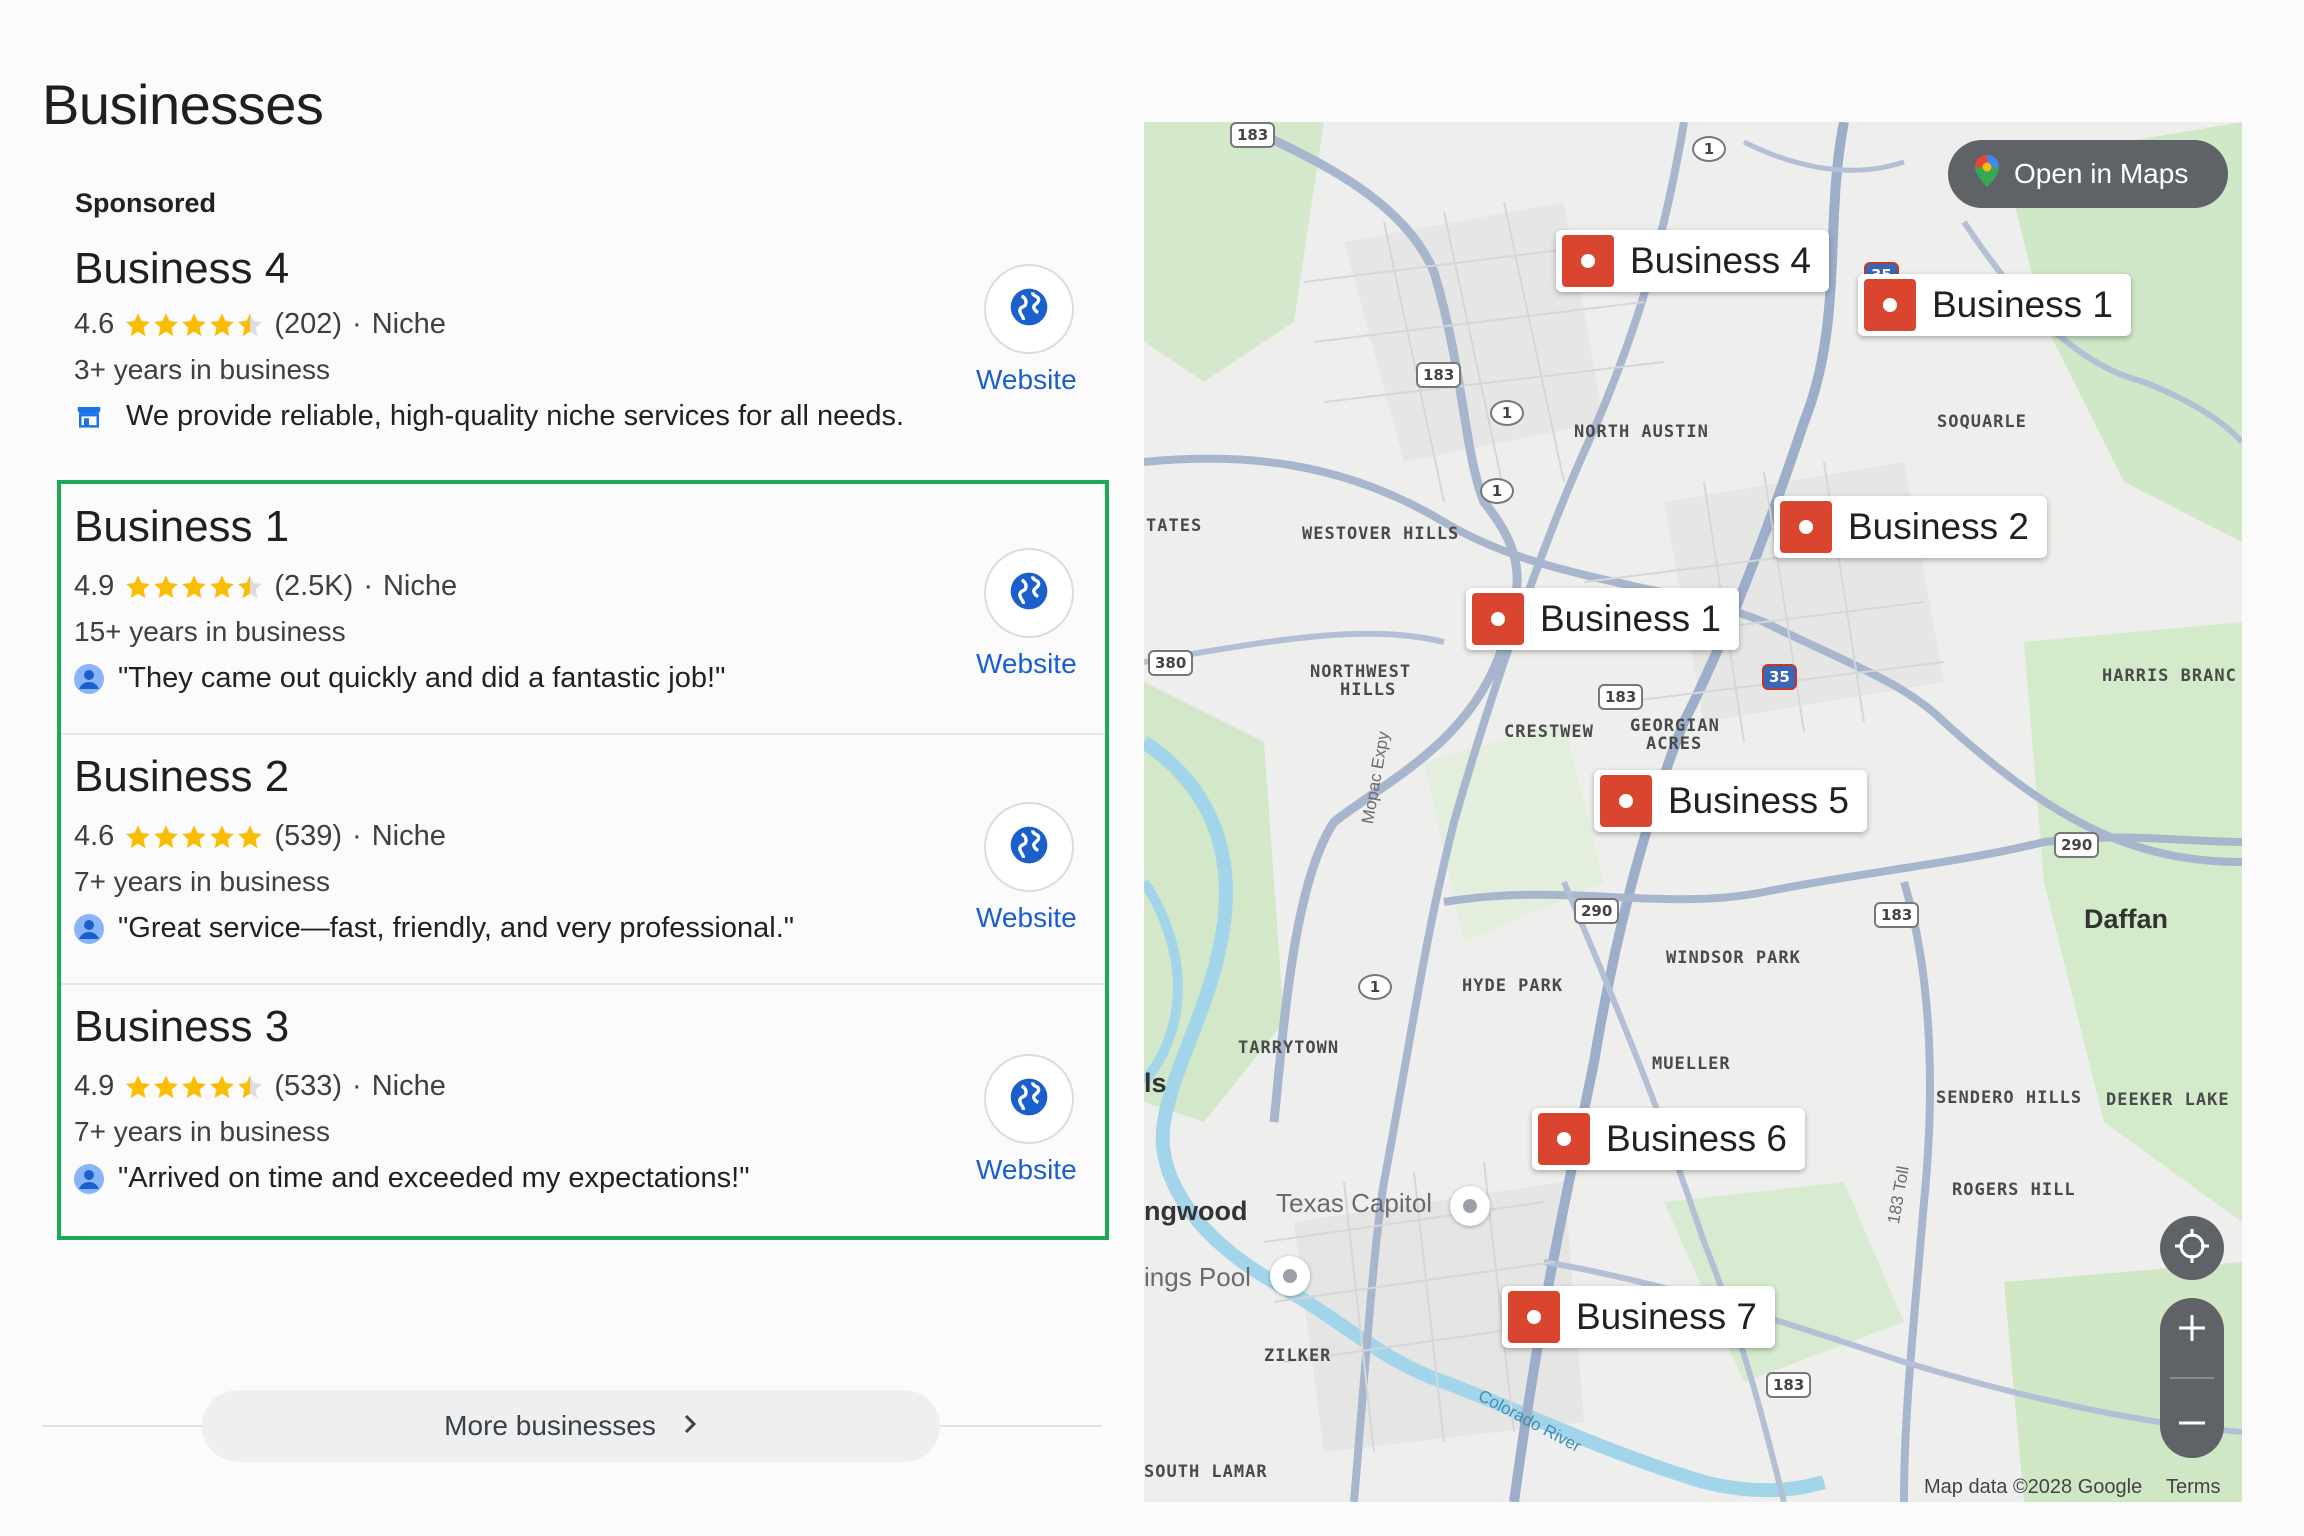 The image size is (2304, 1536). Describe the element at coordinates (1513, 986) in the screenshot. I see `map-place-label: HYDE PARK` at that location.